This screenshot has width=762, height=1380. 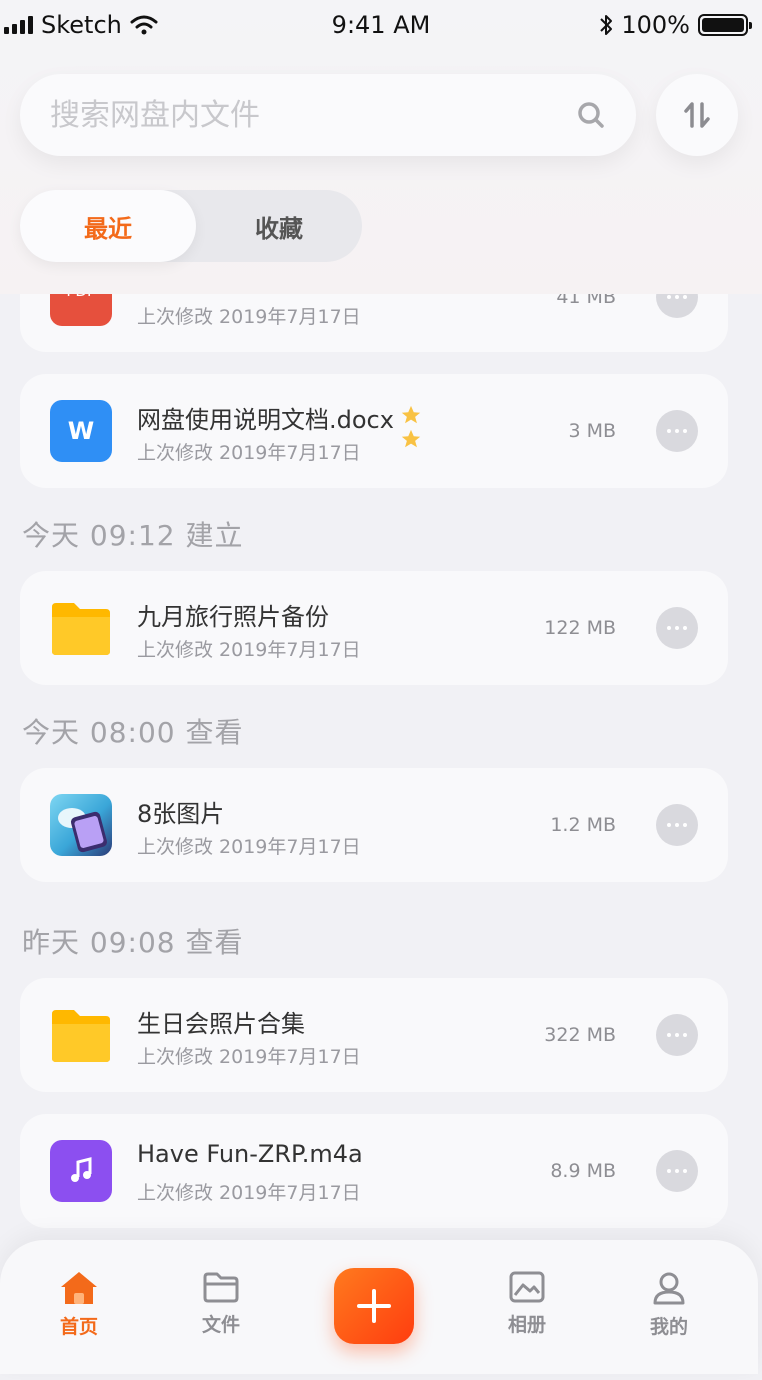 What do you see at coordinates (133, 732) in the screenshot?
I see `section-label: 今天 08:00 查看` at bounding box center [133, 732].